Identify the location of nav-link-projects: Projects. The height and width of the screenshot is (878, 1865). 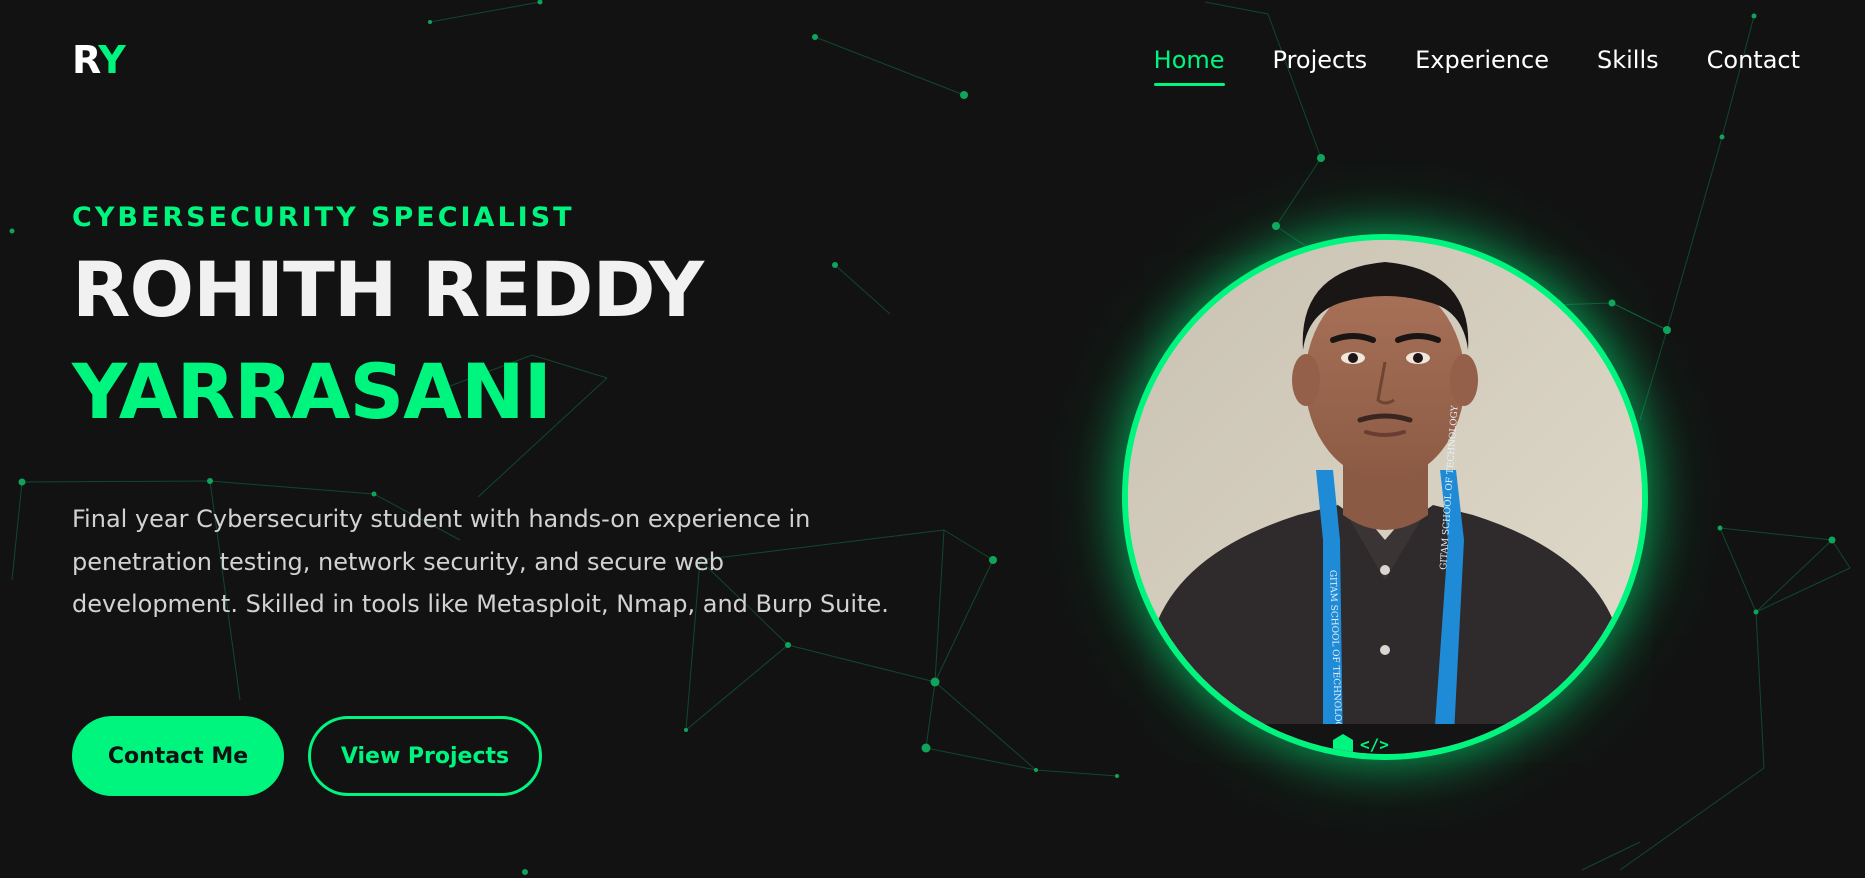
(1320, 62).